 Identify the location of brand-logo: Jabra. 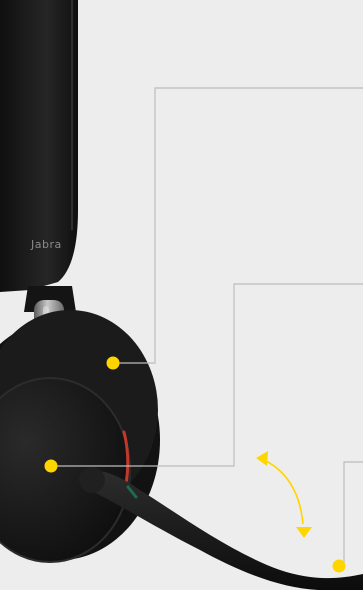
(46, 244).